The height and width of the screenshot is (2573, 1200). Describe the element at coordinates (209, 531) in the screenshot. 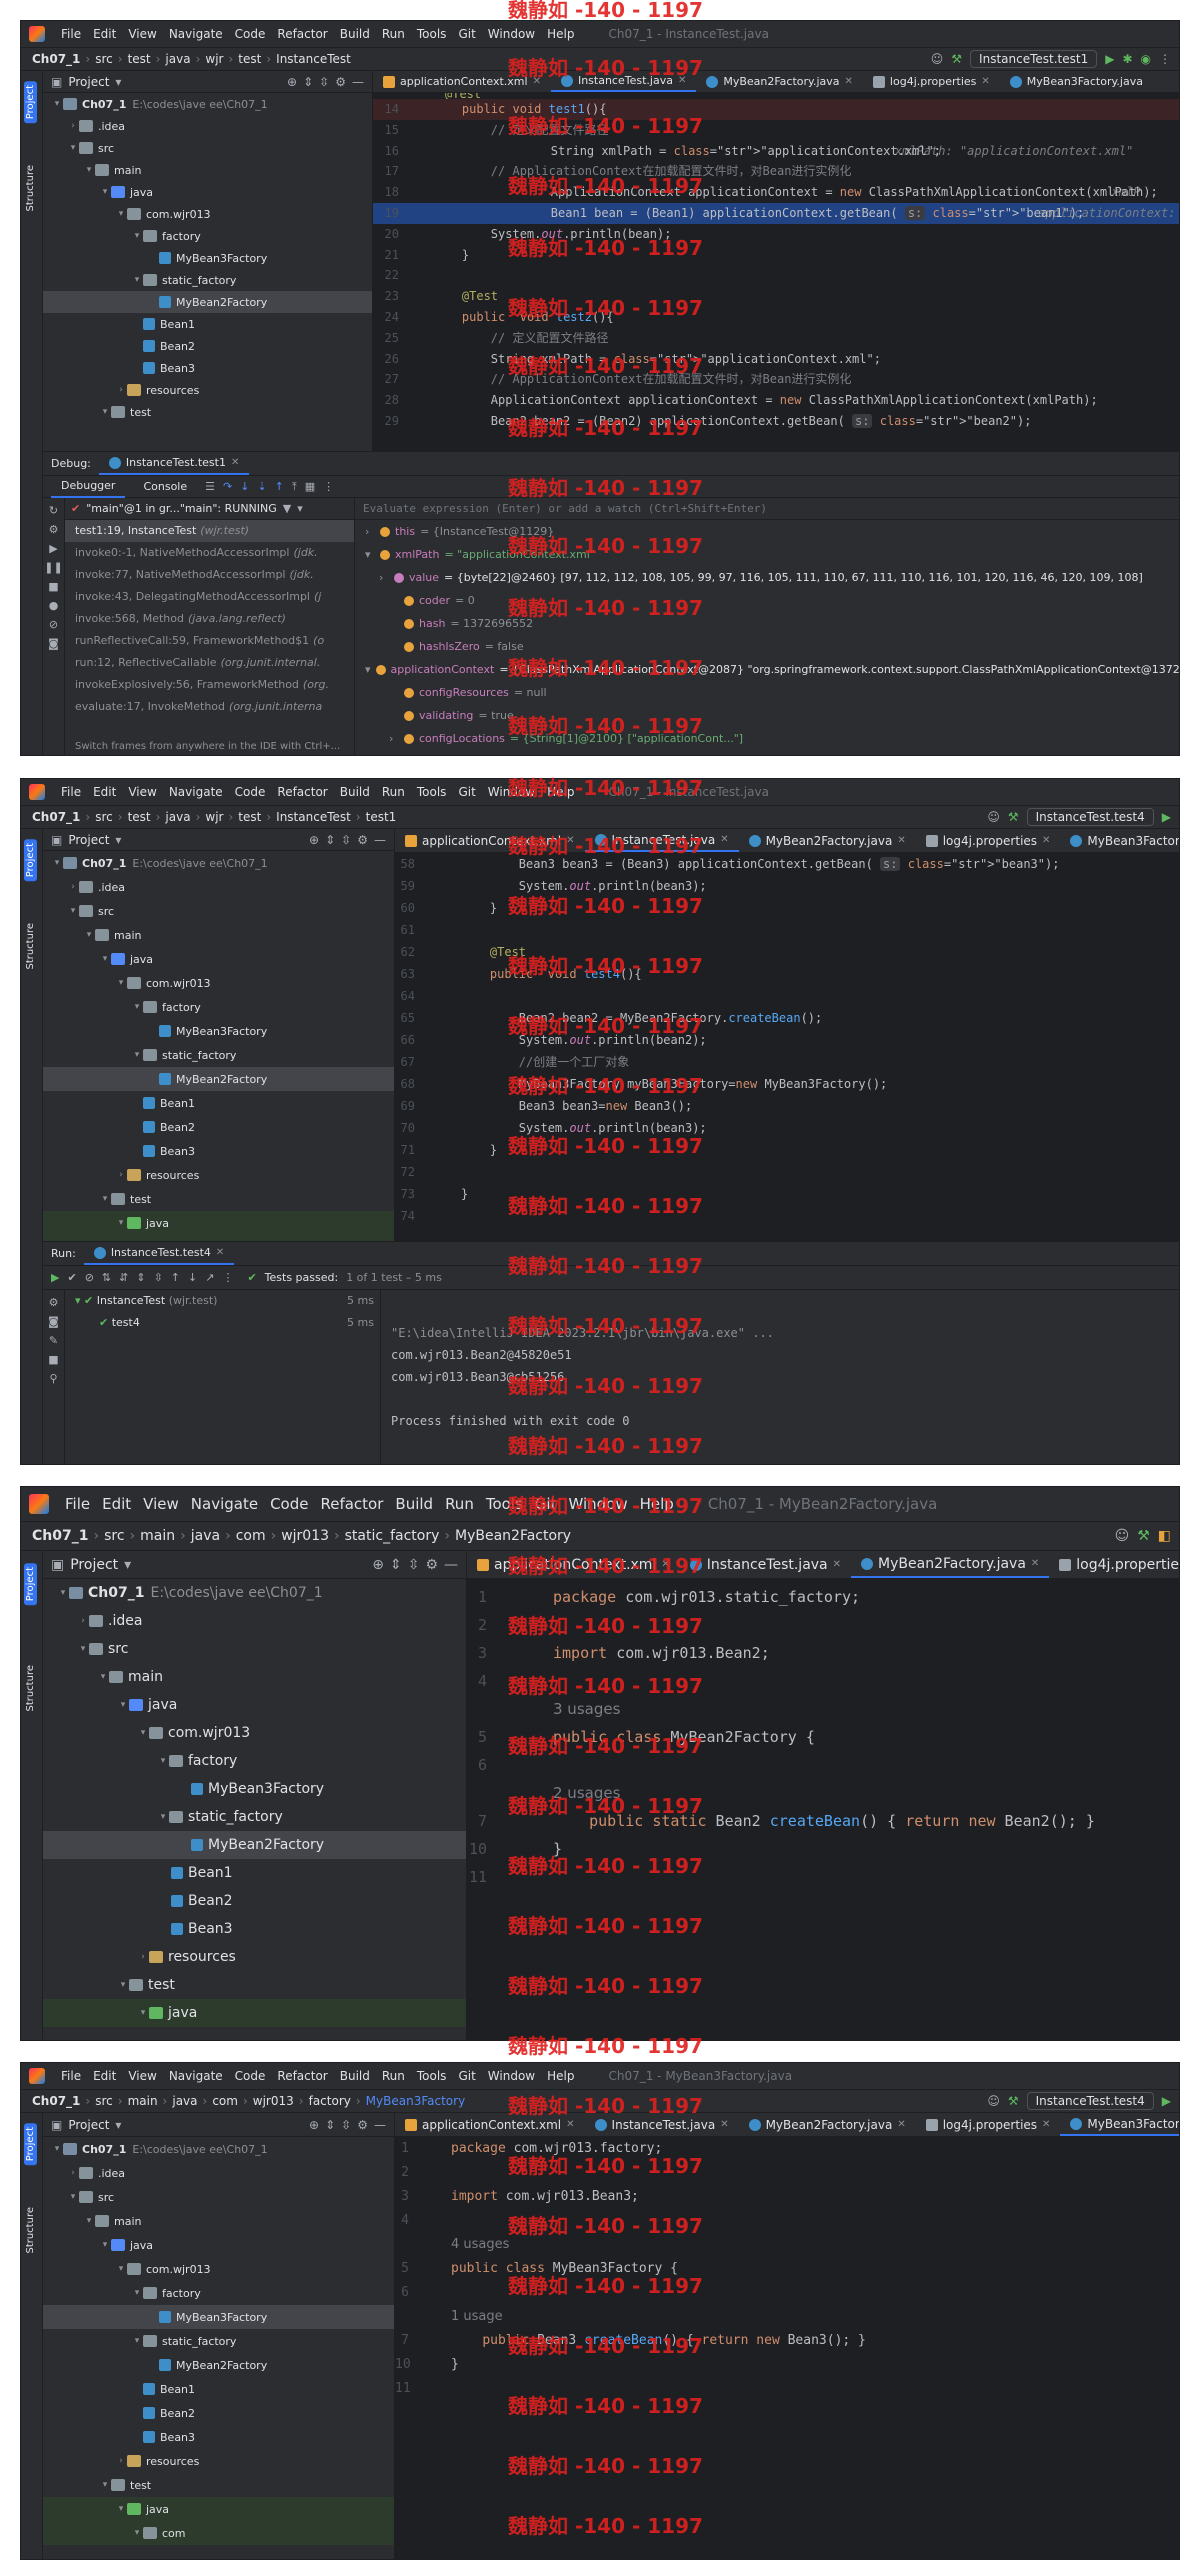

I see `stack-frame: test1:19, InstanceTest (wjr.test)` at that location.